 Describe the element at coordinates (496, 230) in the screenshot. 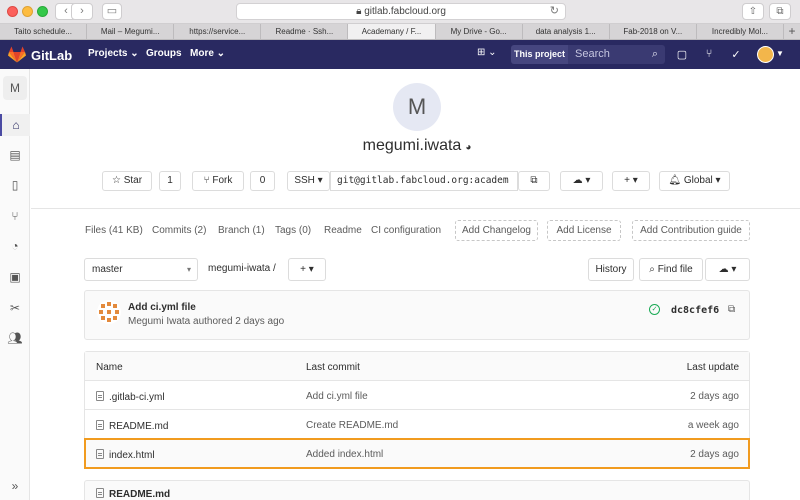

I see `add-changelog-button: Add Changelog` at that location.